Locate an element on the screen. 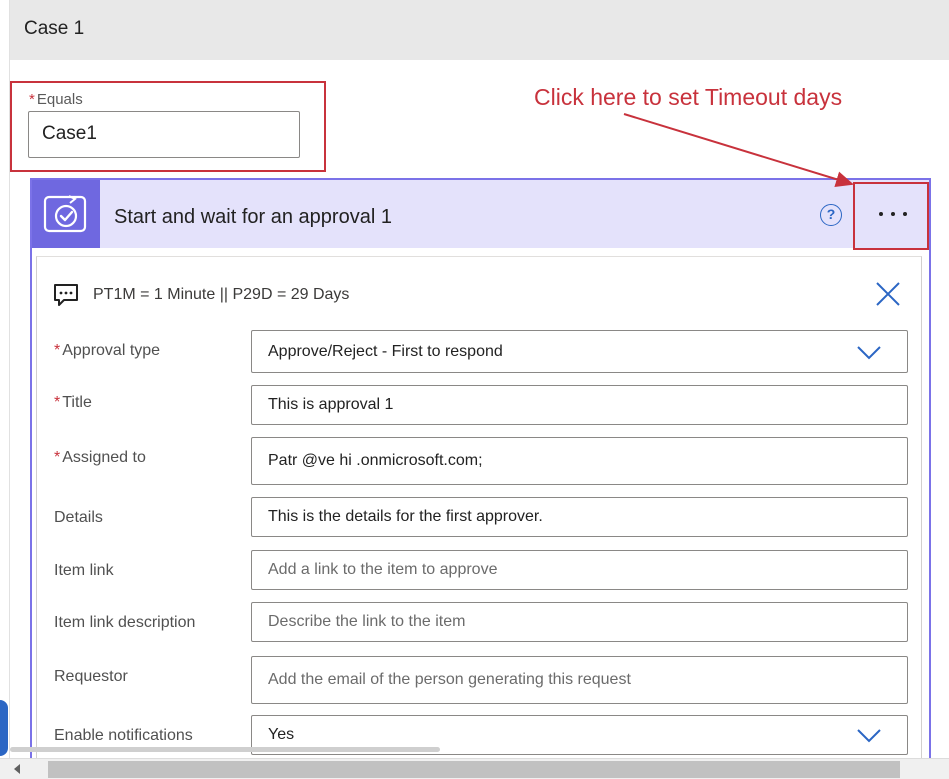 The image size is (949, 779). comment-row: PT1M = 1 Minute || P29D = 29 Days is located at coordinates (201, 295).